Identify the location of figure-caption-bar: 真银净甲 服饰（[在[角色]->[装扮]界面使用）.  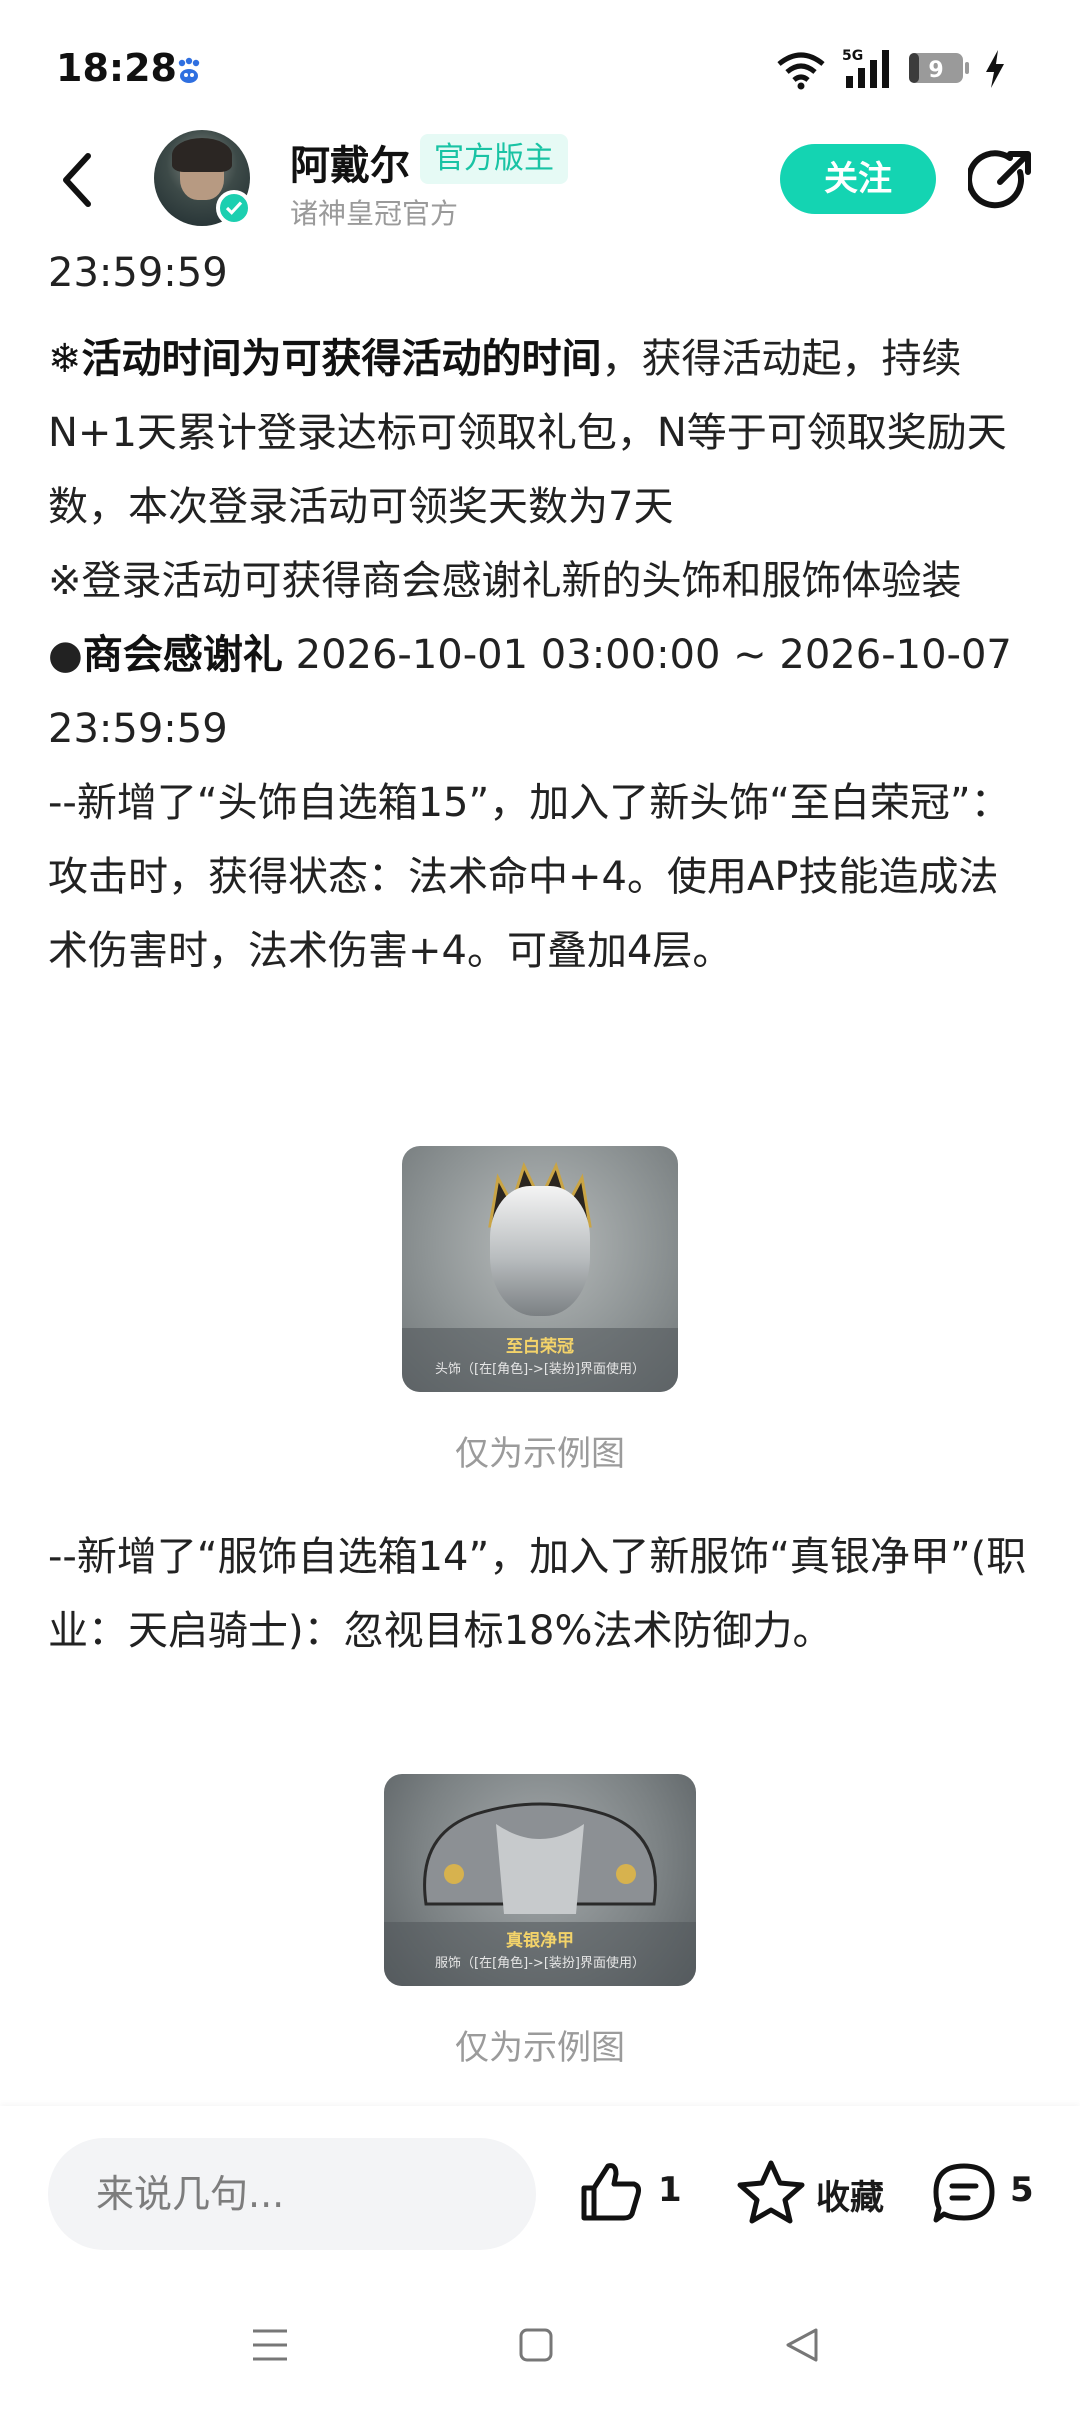
(540, 1954).